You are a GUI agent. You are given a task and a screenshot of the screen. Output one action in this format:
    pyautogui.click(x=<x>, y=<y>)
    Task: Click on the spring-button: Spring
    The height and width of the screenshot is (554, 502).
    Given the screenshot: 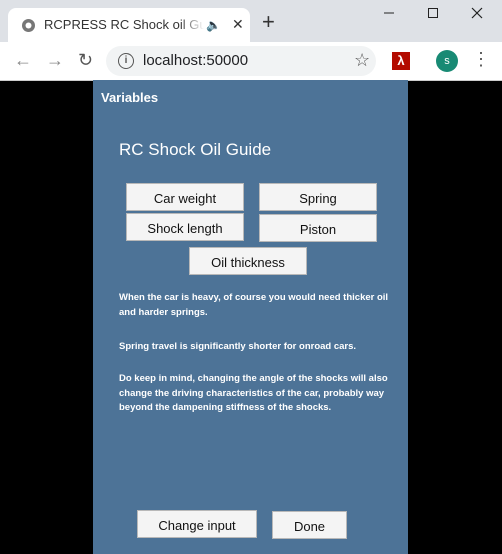 What is the action you would take?
    pyautogui.click(x=318, y=197)
    